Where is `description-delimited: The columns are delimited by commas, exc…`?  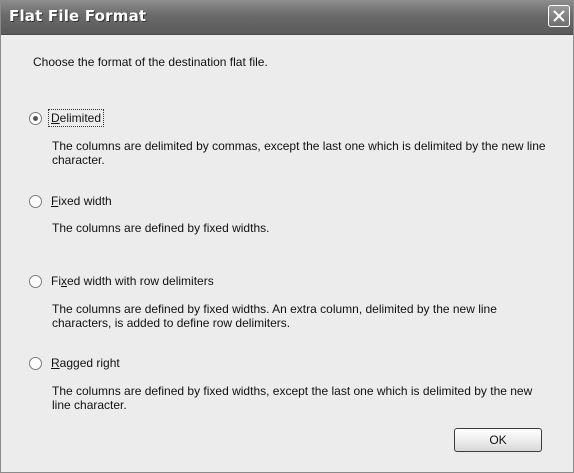 description-delimited: The columns are delimited by commas, exc… is located at coordinates (299, 153).